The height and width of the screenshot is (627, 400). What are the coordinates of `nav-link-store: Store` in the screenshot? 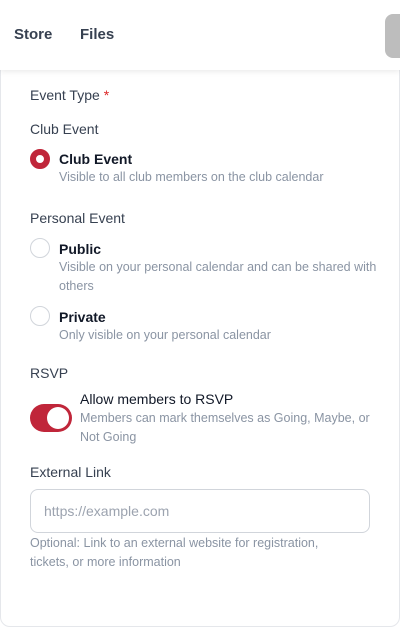 It's located at (33, 34).